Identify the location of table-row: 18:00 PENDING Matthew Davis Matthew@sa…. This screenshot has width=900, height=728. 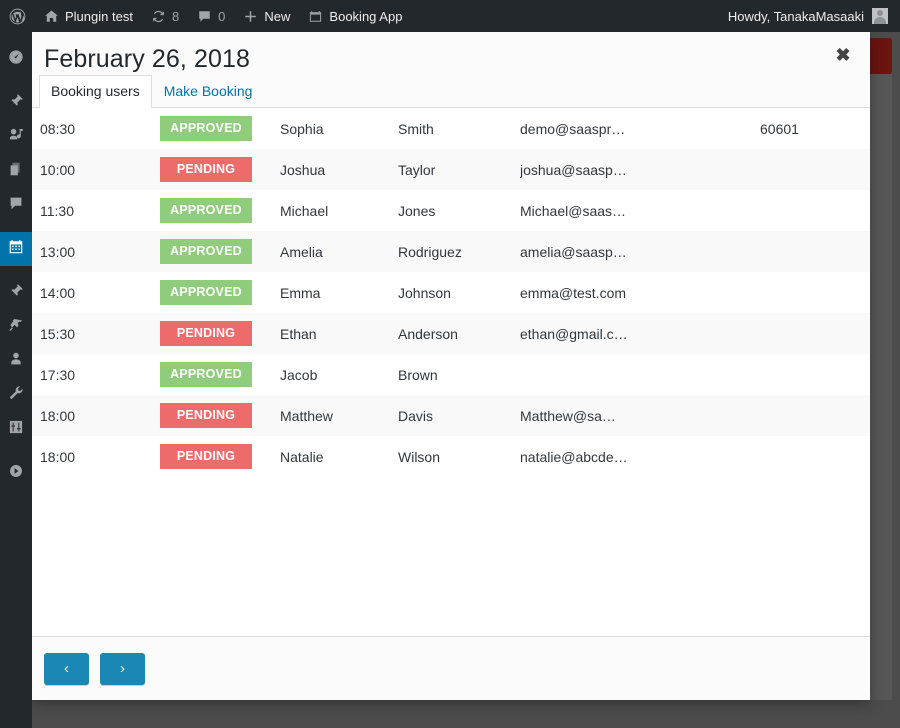
(450, 415).